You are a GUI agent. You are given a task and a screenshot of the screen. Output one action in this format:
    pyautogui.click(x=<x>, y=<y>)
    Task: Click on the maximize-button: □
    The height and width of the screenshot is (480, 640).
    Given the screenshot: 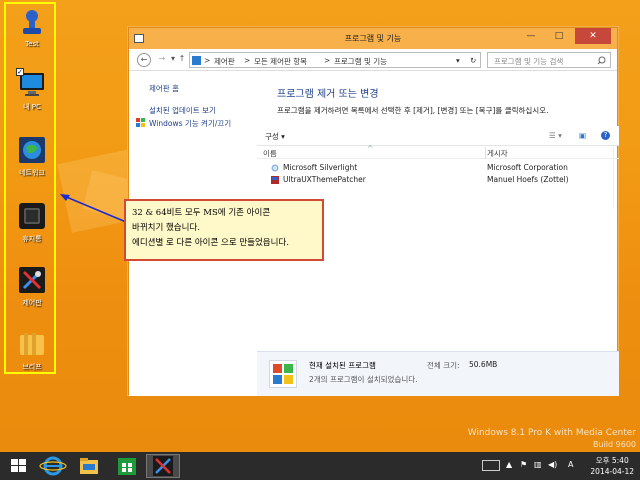 What is the action you would take?
    pyautogui.click(x=559, y=36)
    